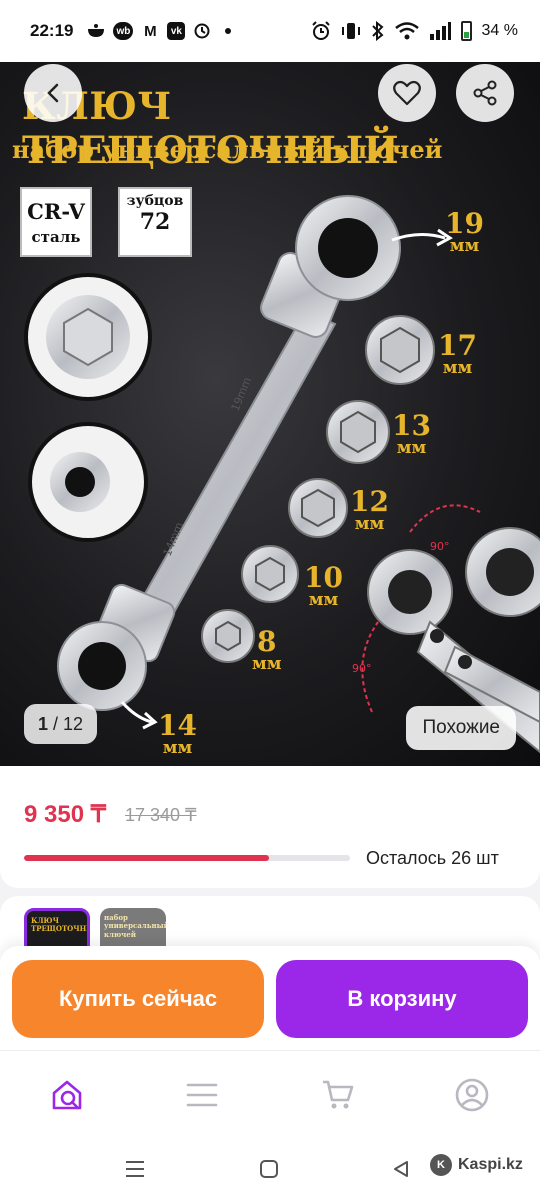 Image resolution: width=540 pixels, height=1200 pixels. What do you see at coordinates (135, 926) in the screenshot?
I see `thumbnail-2-title: набор универсальный ключей` at bounding box center [135, 926].